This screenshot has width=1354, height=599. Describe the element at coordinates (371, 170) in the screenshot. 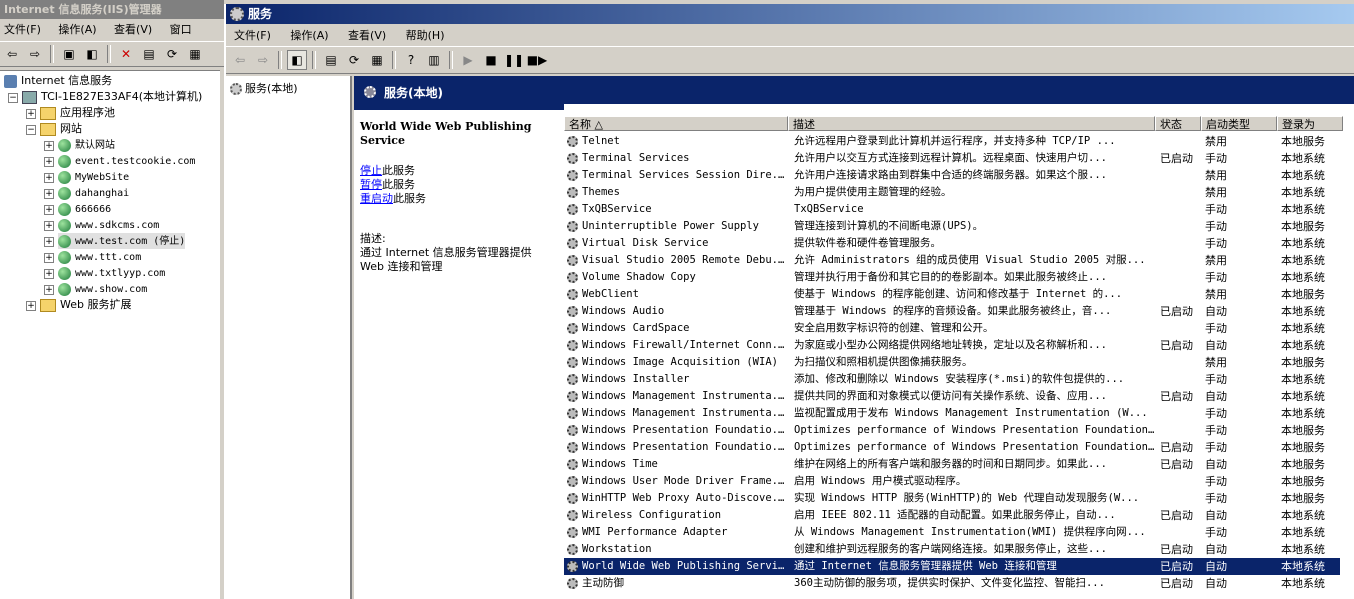

I see `stop-service-link: 停止` at that location.